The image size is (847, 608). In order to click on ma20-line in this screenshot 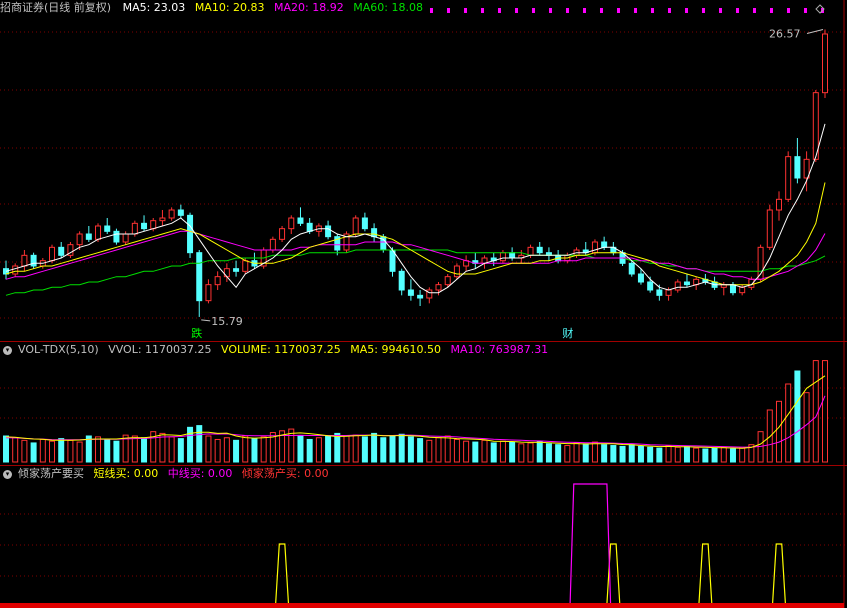, I will do `click(415, 255)`.